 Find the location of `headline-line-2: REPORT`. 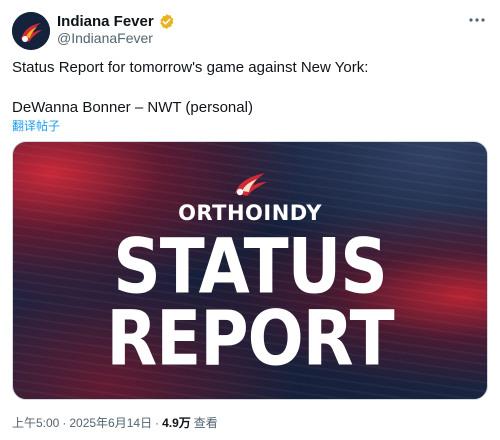

headline-line-2: REPORT is located at coordinates (250, 338).